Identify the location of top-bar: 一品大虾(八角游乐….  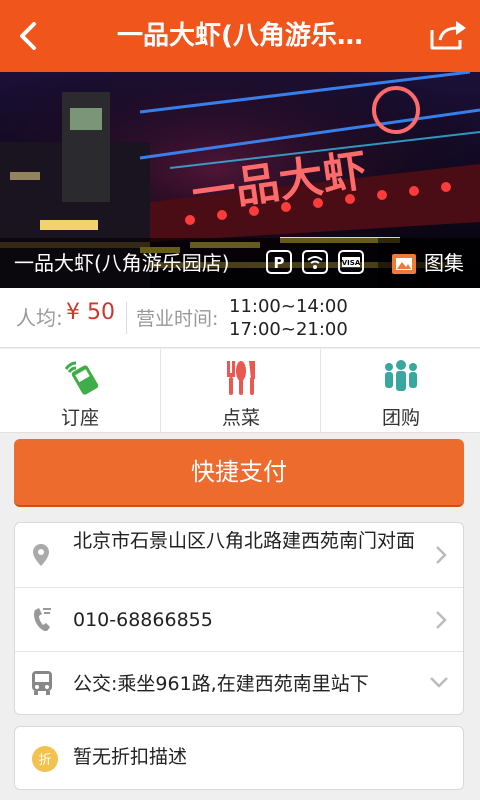
(240, 36).